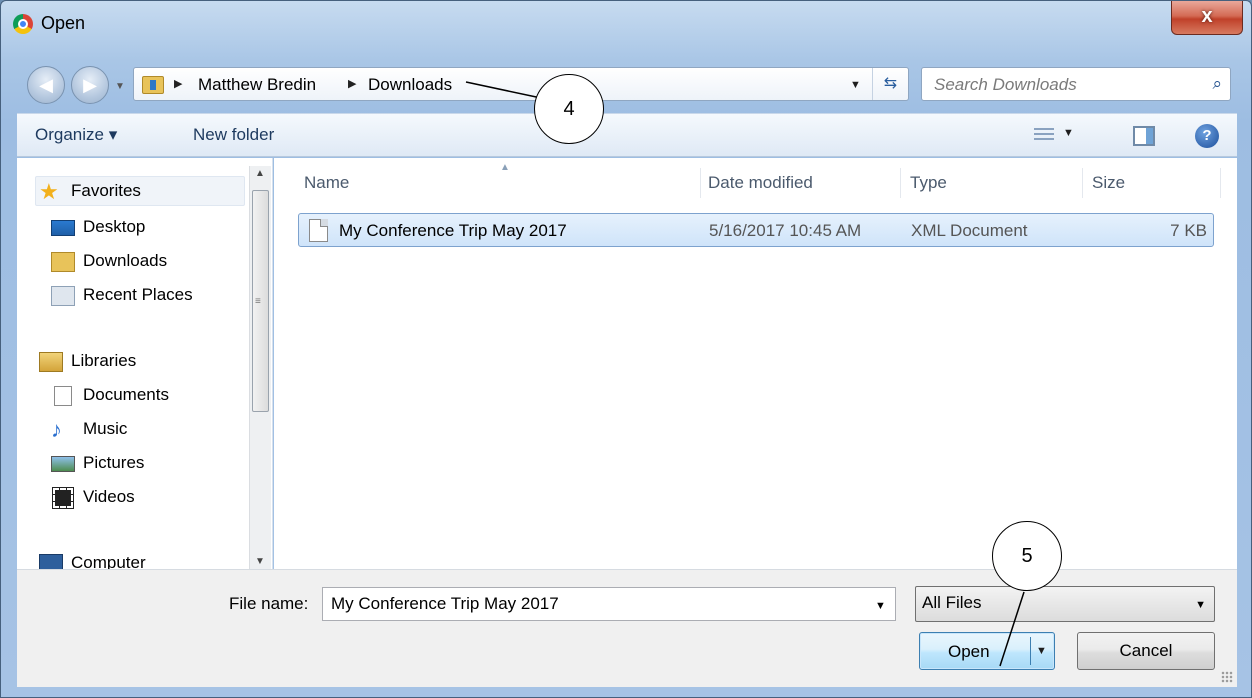 The height and width of the screenshot is (698, 1252). What do you see at coordinates (505, 167) in the screenshot?
I see `sort-ascending-icon: ▲` at bounding box center [505, 167].